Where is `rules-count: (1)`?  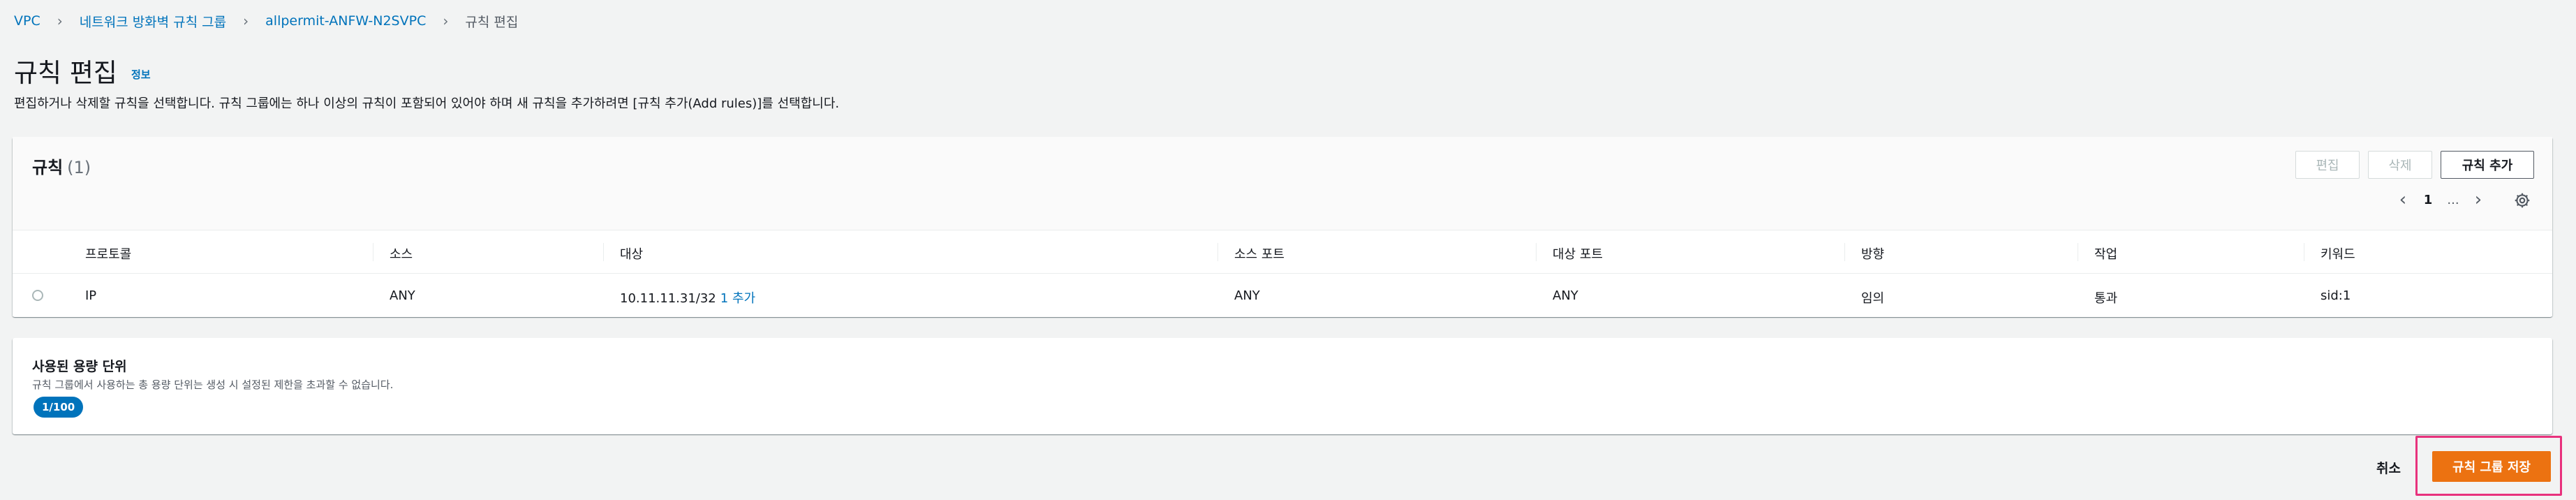
rules-count: (1) is located at coordinates (79, 167).